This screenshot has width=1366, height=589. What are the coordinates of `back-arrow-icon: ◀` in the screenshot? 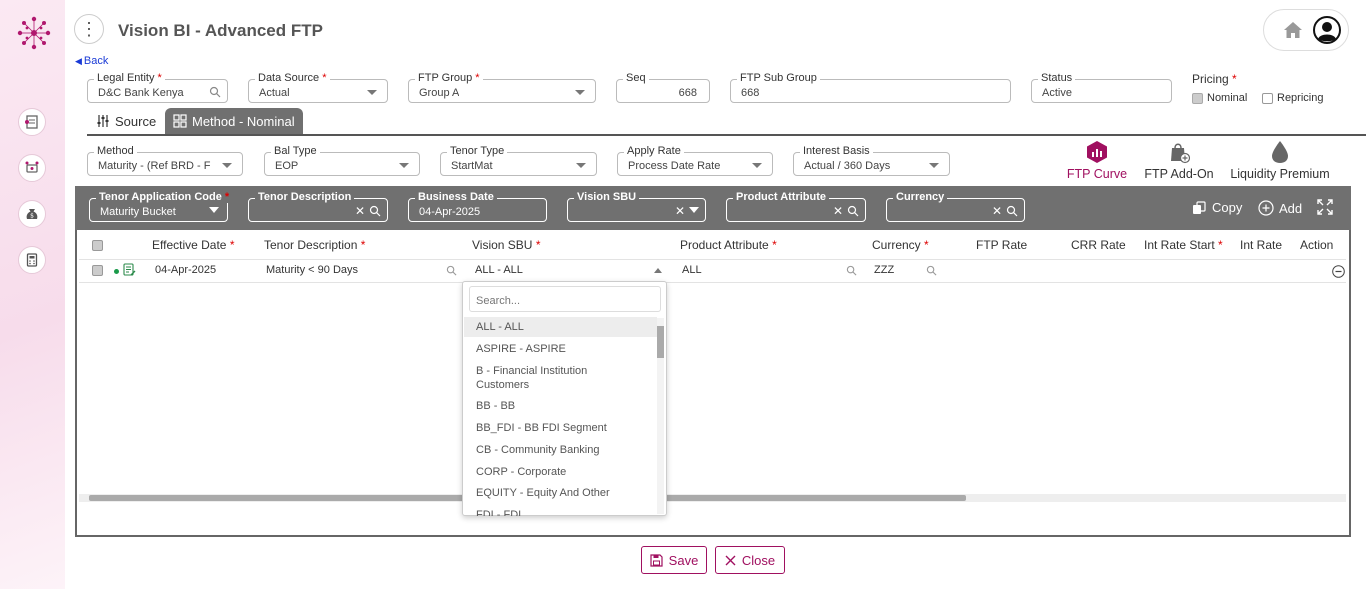 It's located at (78, 60).